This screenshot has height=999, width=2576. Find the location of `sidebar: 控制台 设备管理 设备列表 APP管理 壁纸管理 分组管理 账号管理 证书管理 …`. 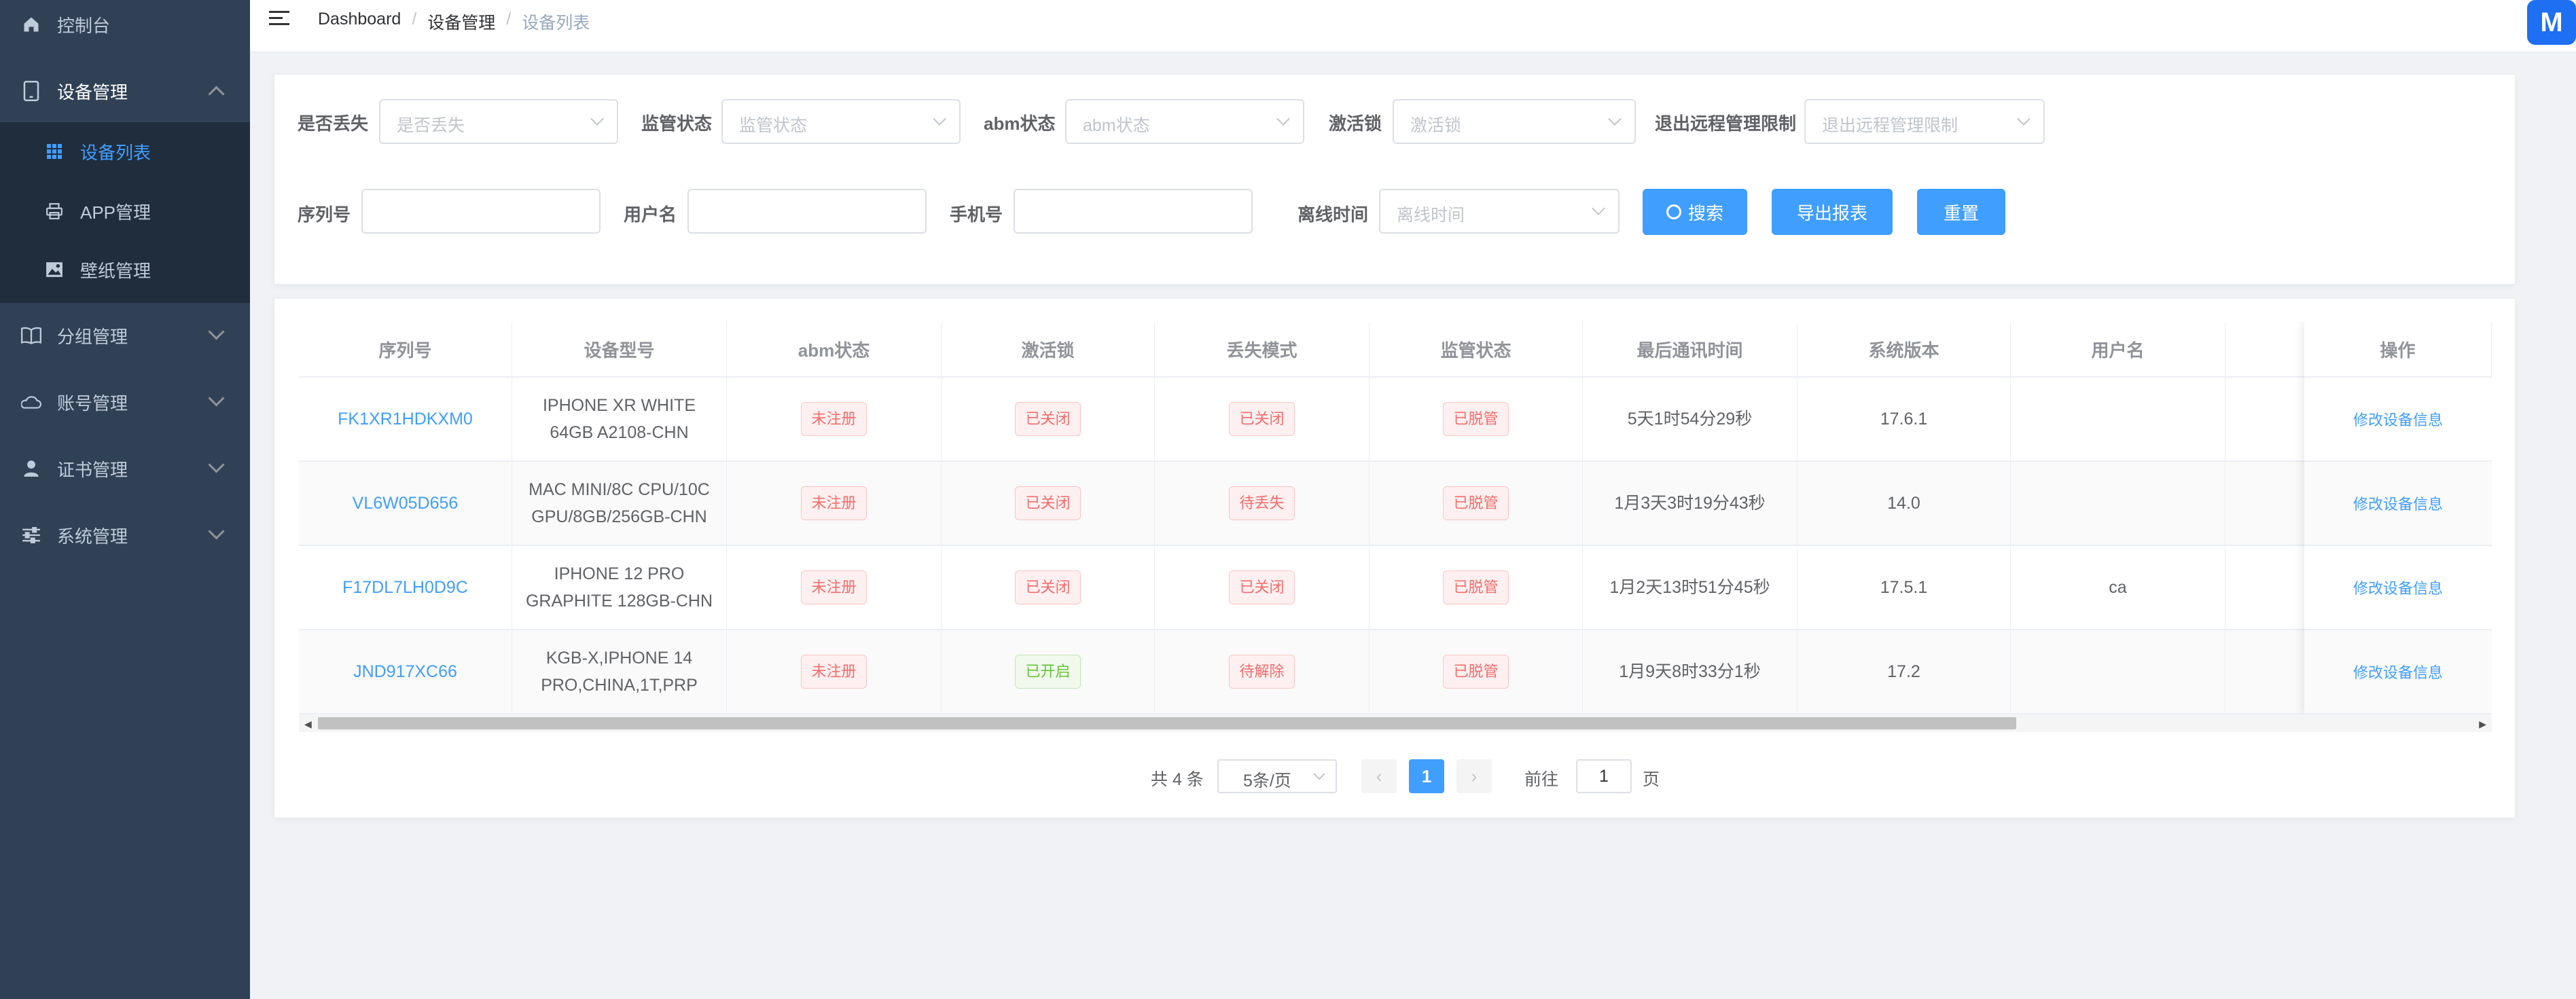

sidebar: 控制台 设备管理 设备列表 APP管理 壁纸管理 分组管理 账号管理 证书管理 … is located at coordinates (125, 499).